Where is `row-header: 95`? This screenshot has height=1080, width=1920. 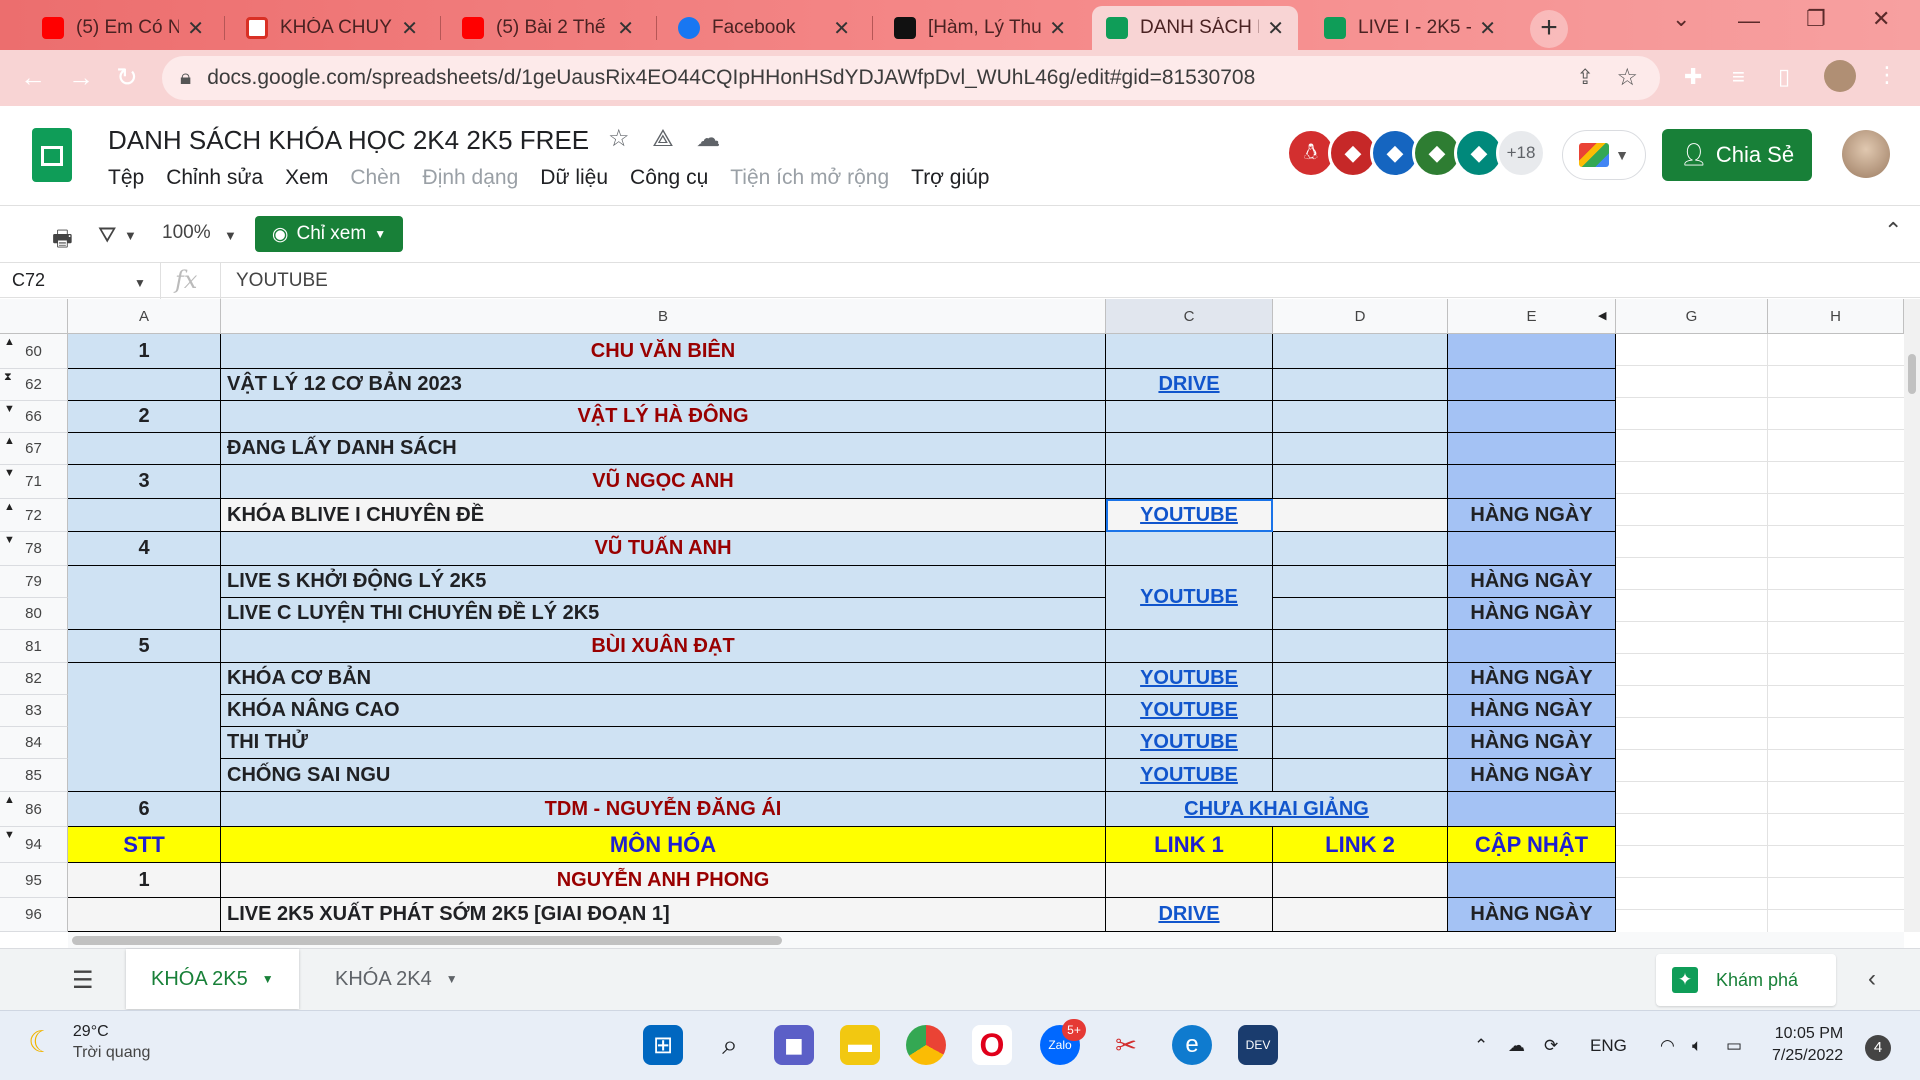 row-header: 95 is located at coordinates (34, 880).